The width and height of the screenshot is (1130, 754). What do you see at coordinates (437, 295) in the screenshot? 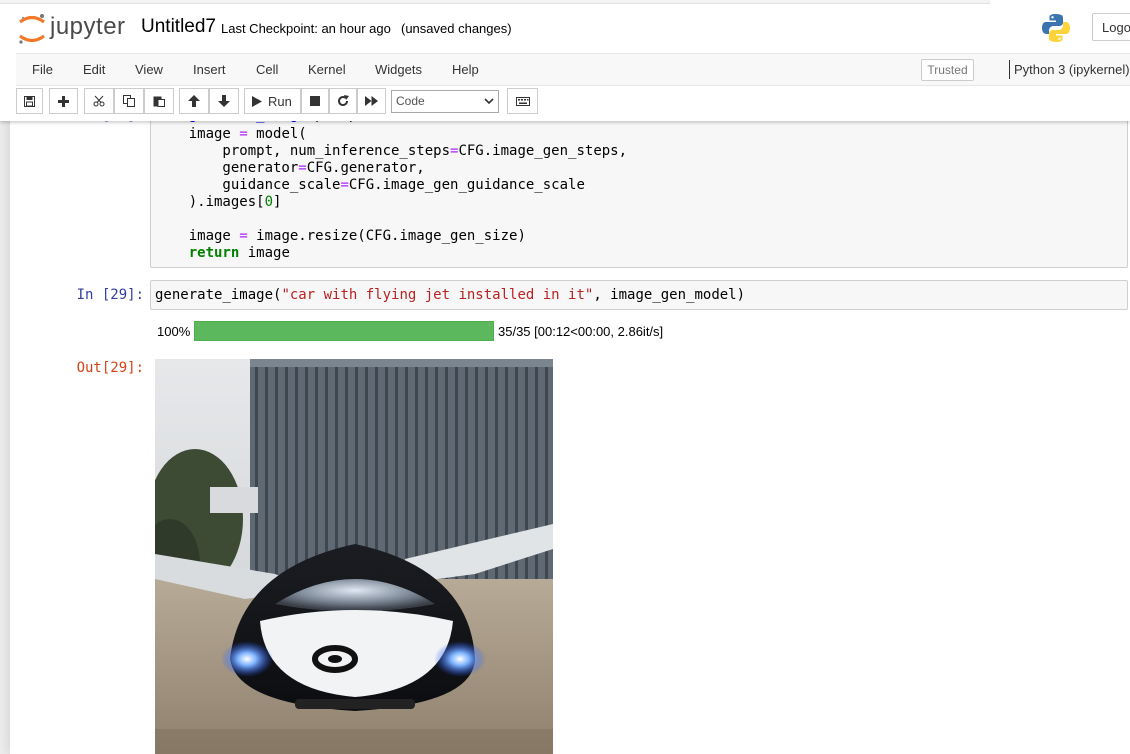
I see `code-string-literal: "car with flying jet installed in it"` at bounding box center [437, 295].